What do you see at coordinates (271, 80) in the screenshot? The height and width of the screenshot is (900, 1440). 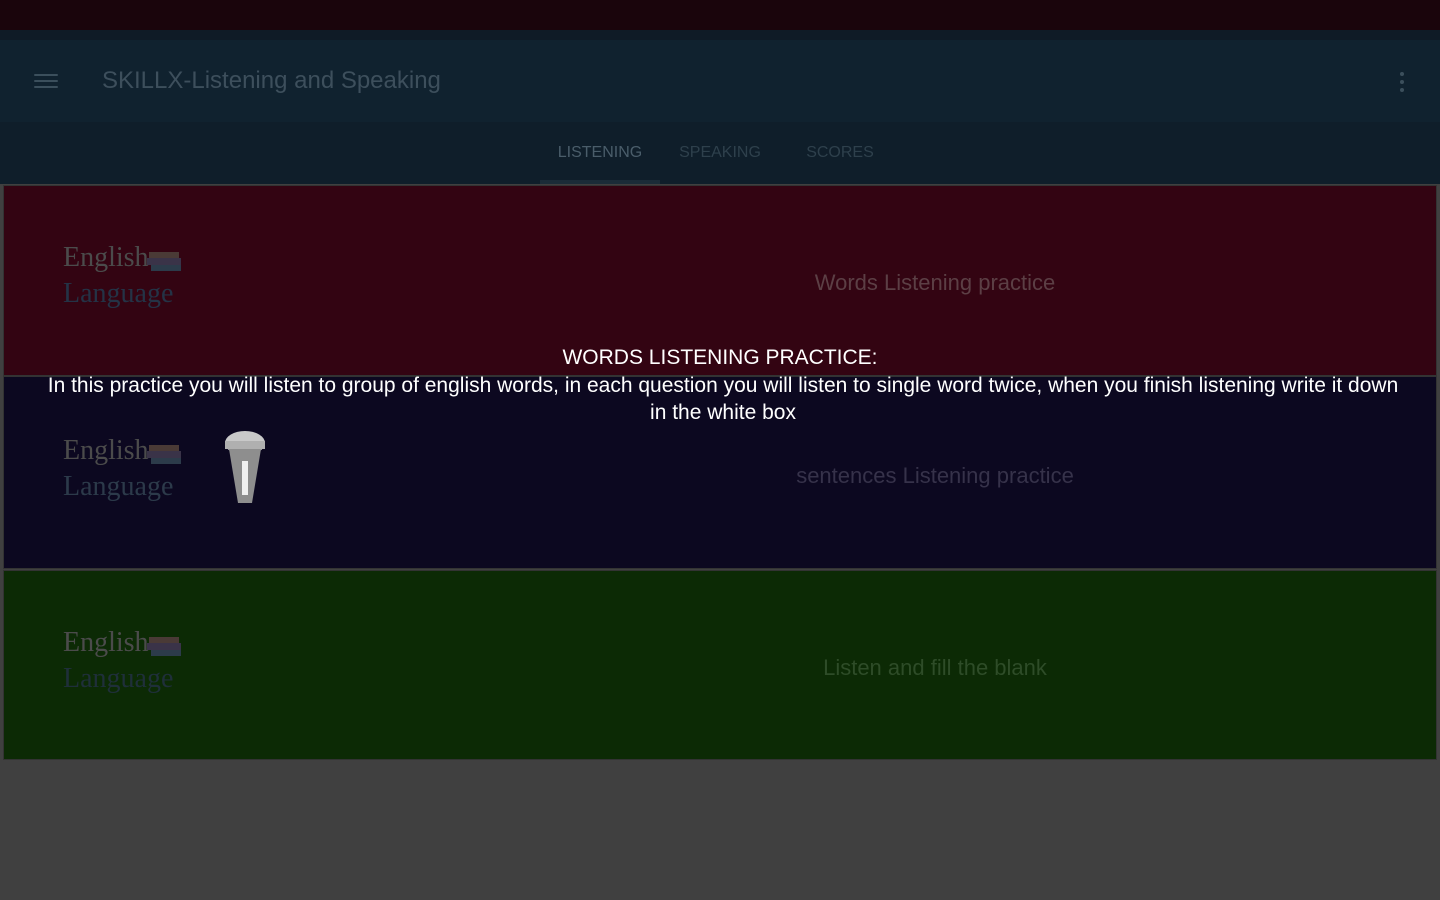 I see `app-title: SKILLX-Listening and Speaking` at bounding box center [271, 80].